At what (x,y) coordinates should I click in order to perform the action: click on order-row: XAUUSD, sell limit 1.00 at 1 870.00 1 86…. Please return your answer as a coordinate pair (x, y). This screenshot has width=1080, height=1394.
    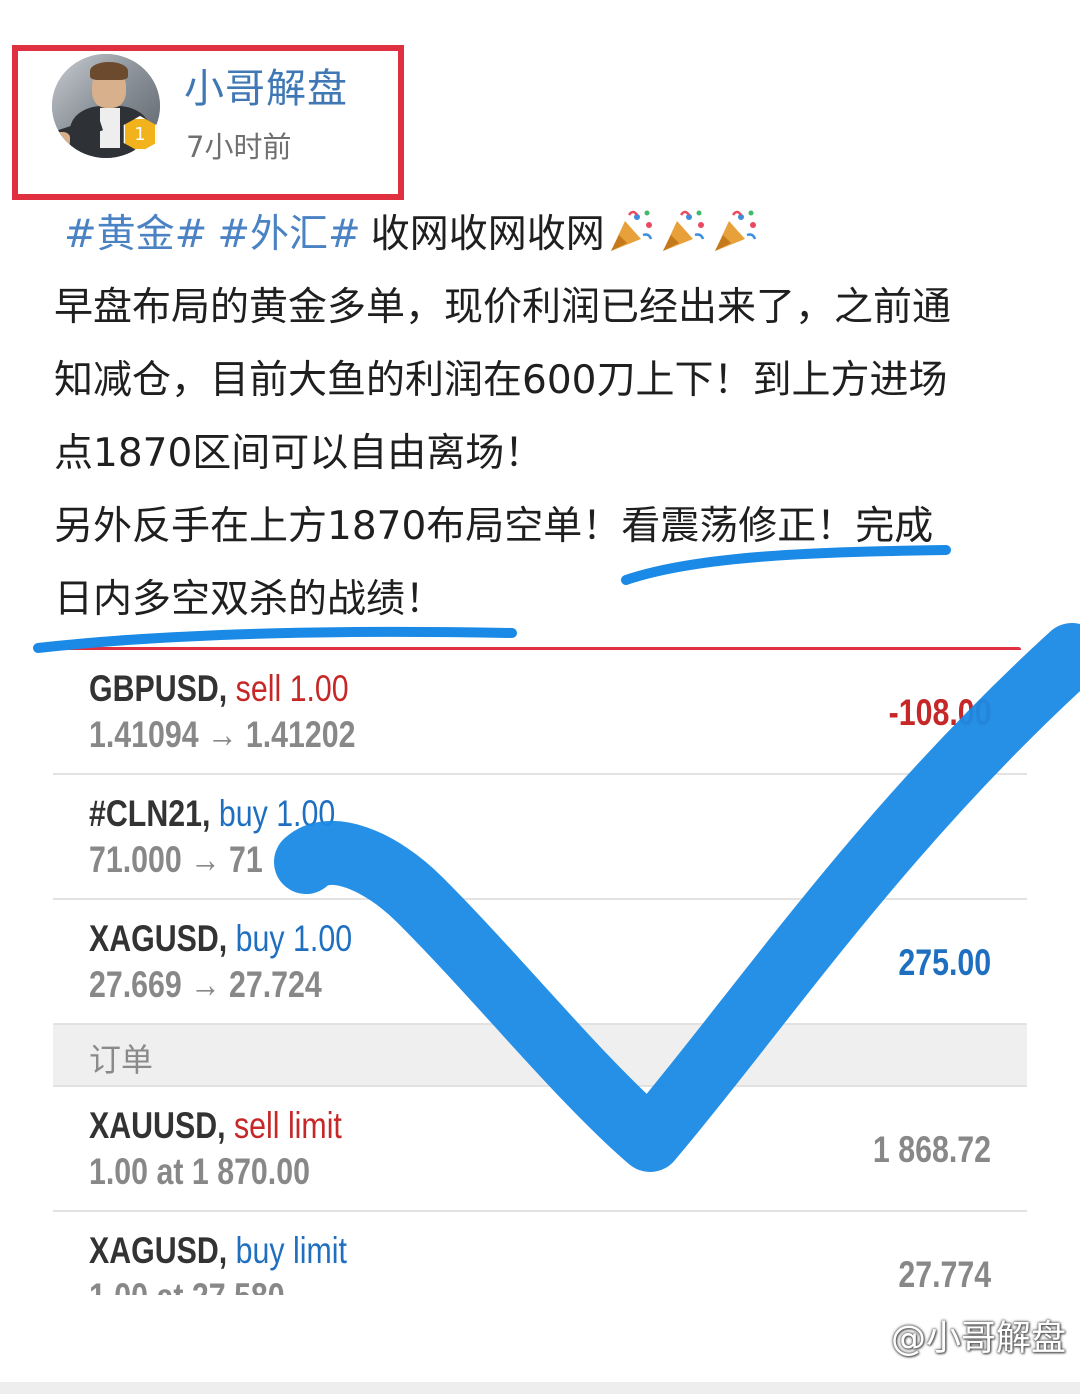
    Looking at the image, I should click on (540, 1149).